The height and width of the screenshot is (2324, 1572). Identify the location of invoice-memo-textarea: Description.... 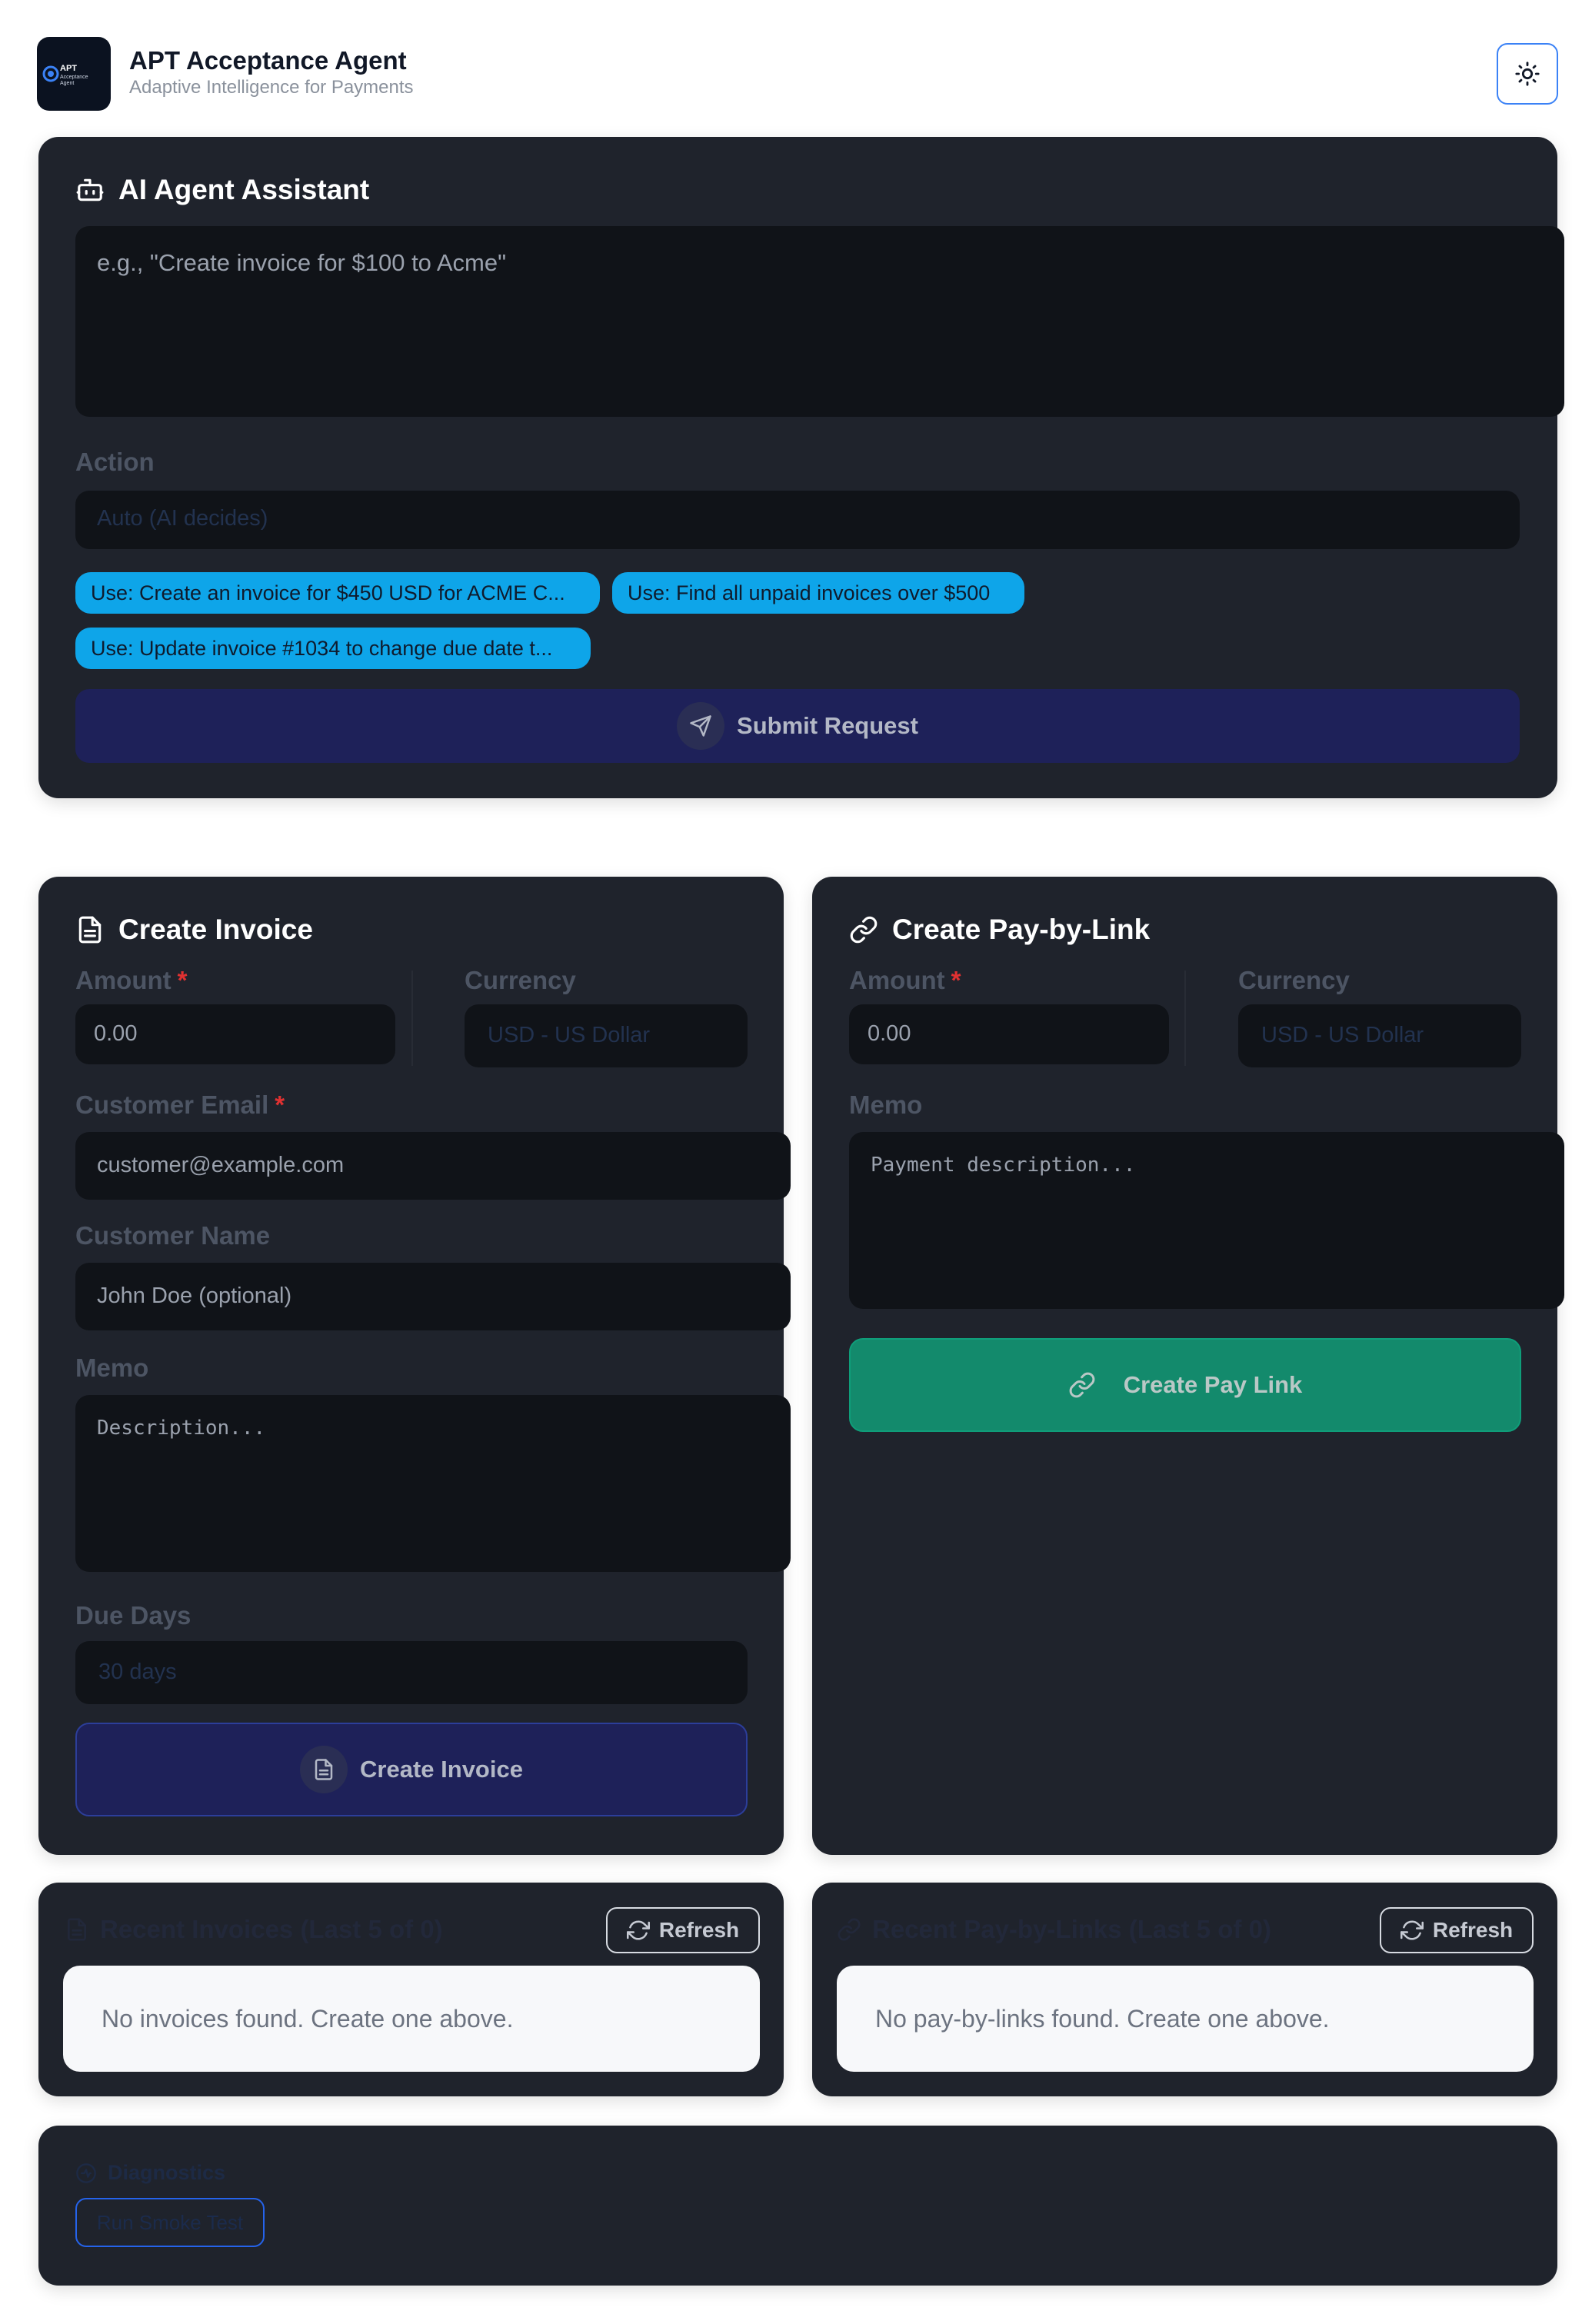
(433, 1483).